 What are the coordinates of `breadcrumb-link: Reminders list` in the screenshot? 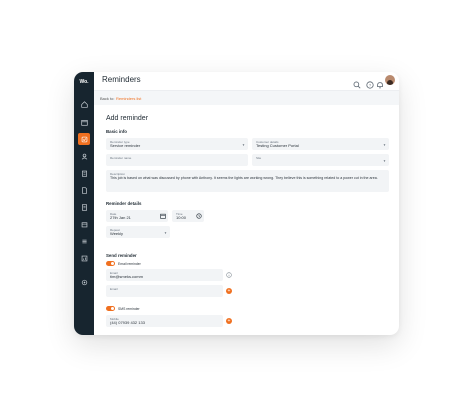 It's located at (128, 98).